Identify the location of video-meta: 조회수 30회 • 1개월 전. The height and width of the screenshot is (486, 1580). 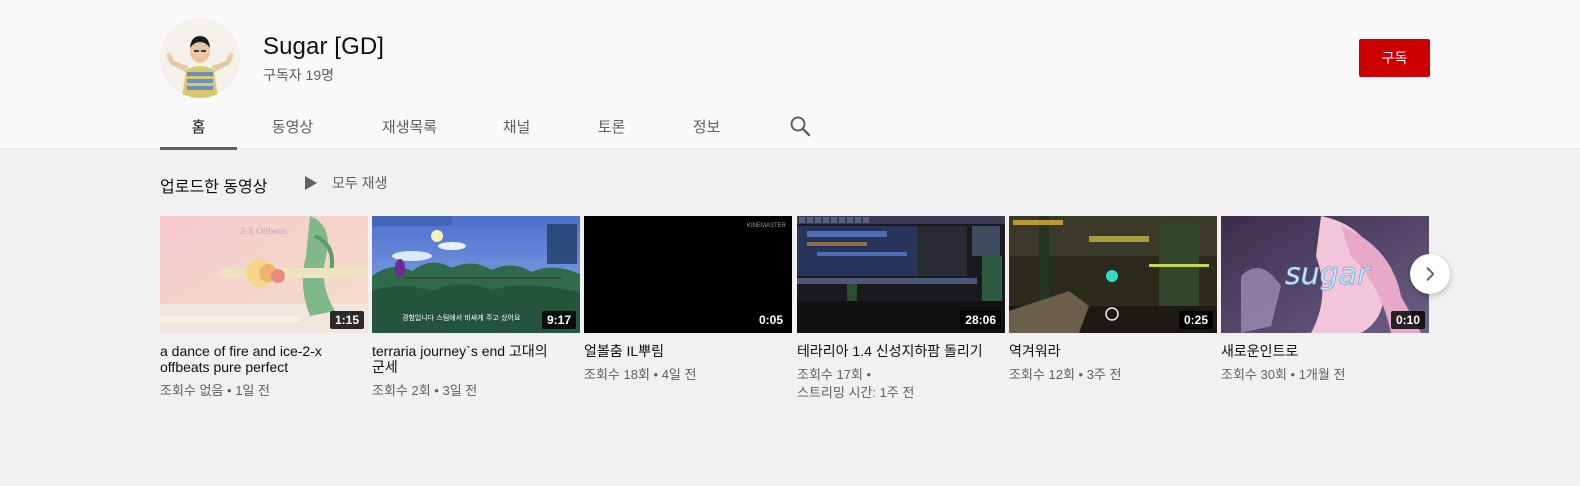
(1283, 374).